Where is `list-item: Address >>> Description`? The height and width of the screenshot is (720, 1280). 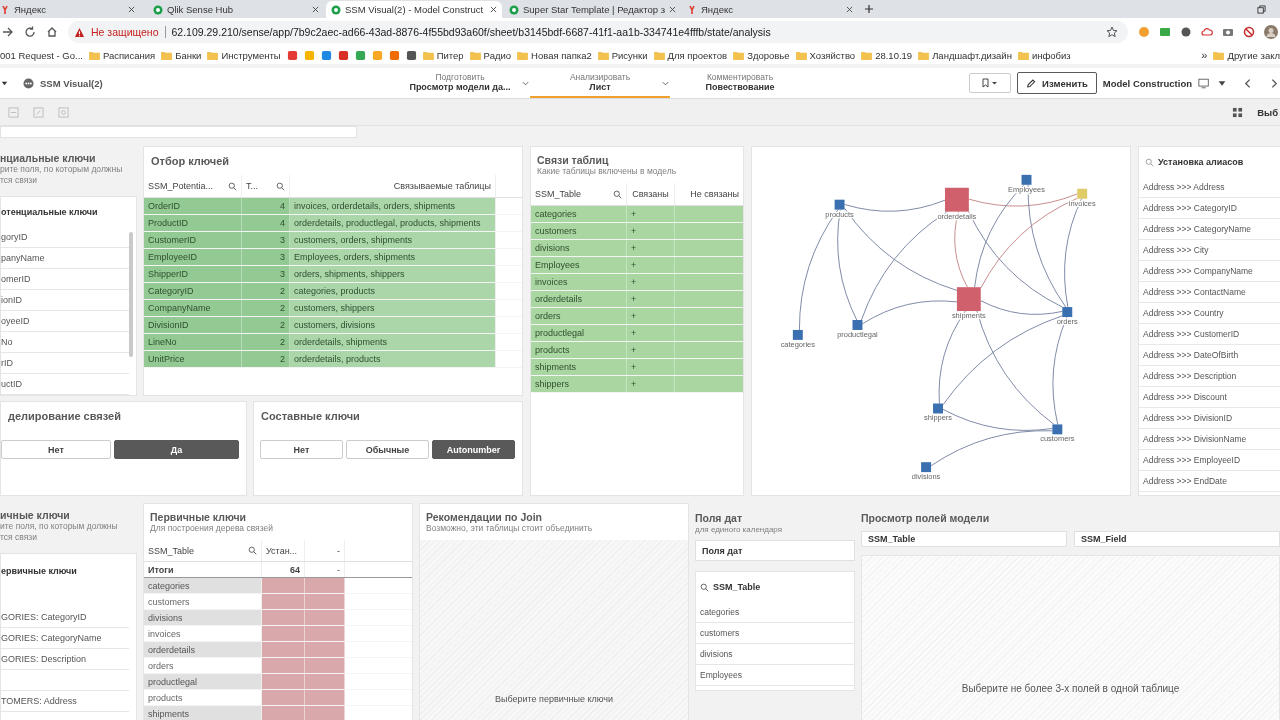
list-item: Address >>> Description is located at coordinates (1209, 376).